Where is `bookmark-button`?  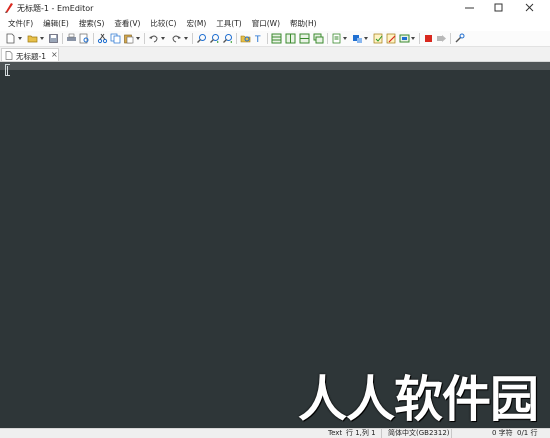 bookmark-button is located at coordinates (336, 38).